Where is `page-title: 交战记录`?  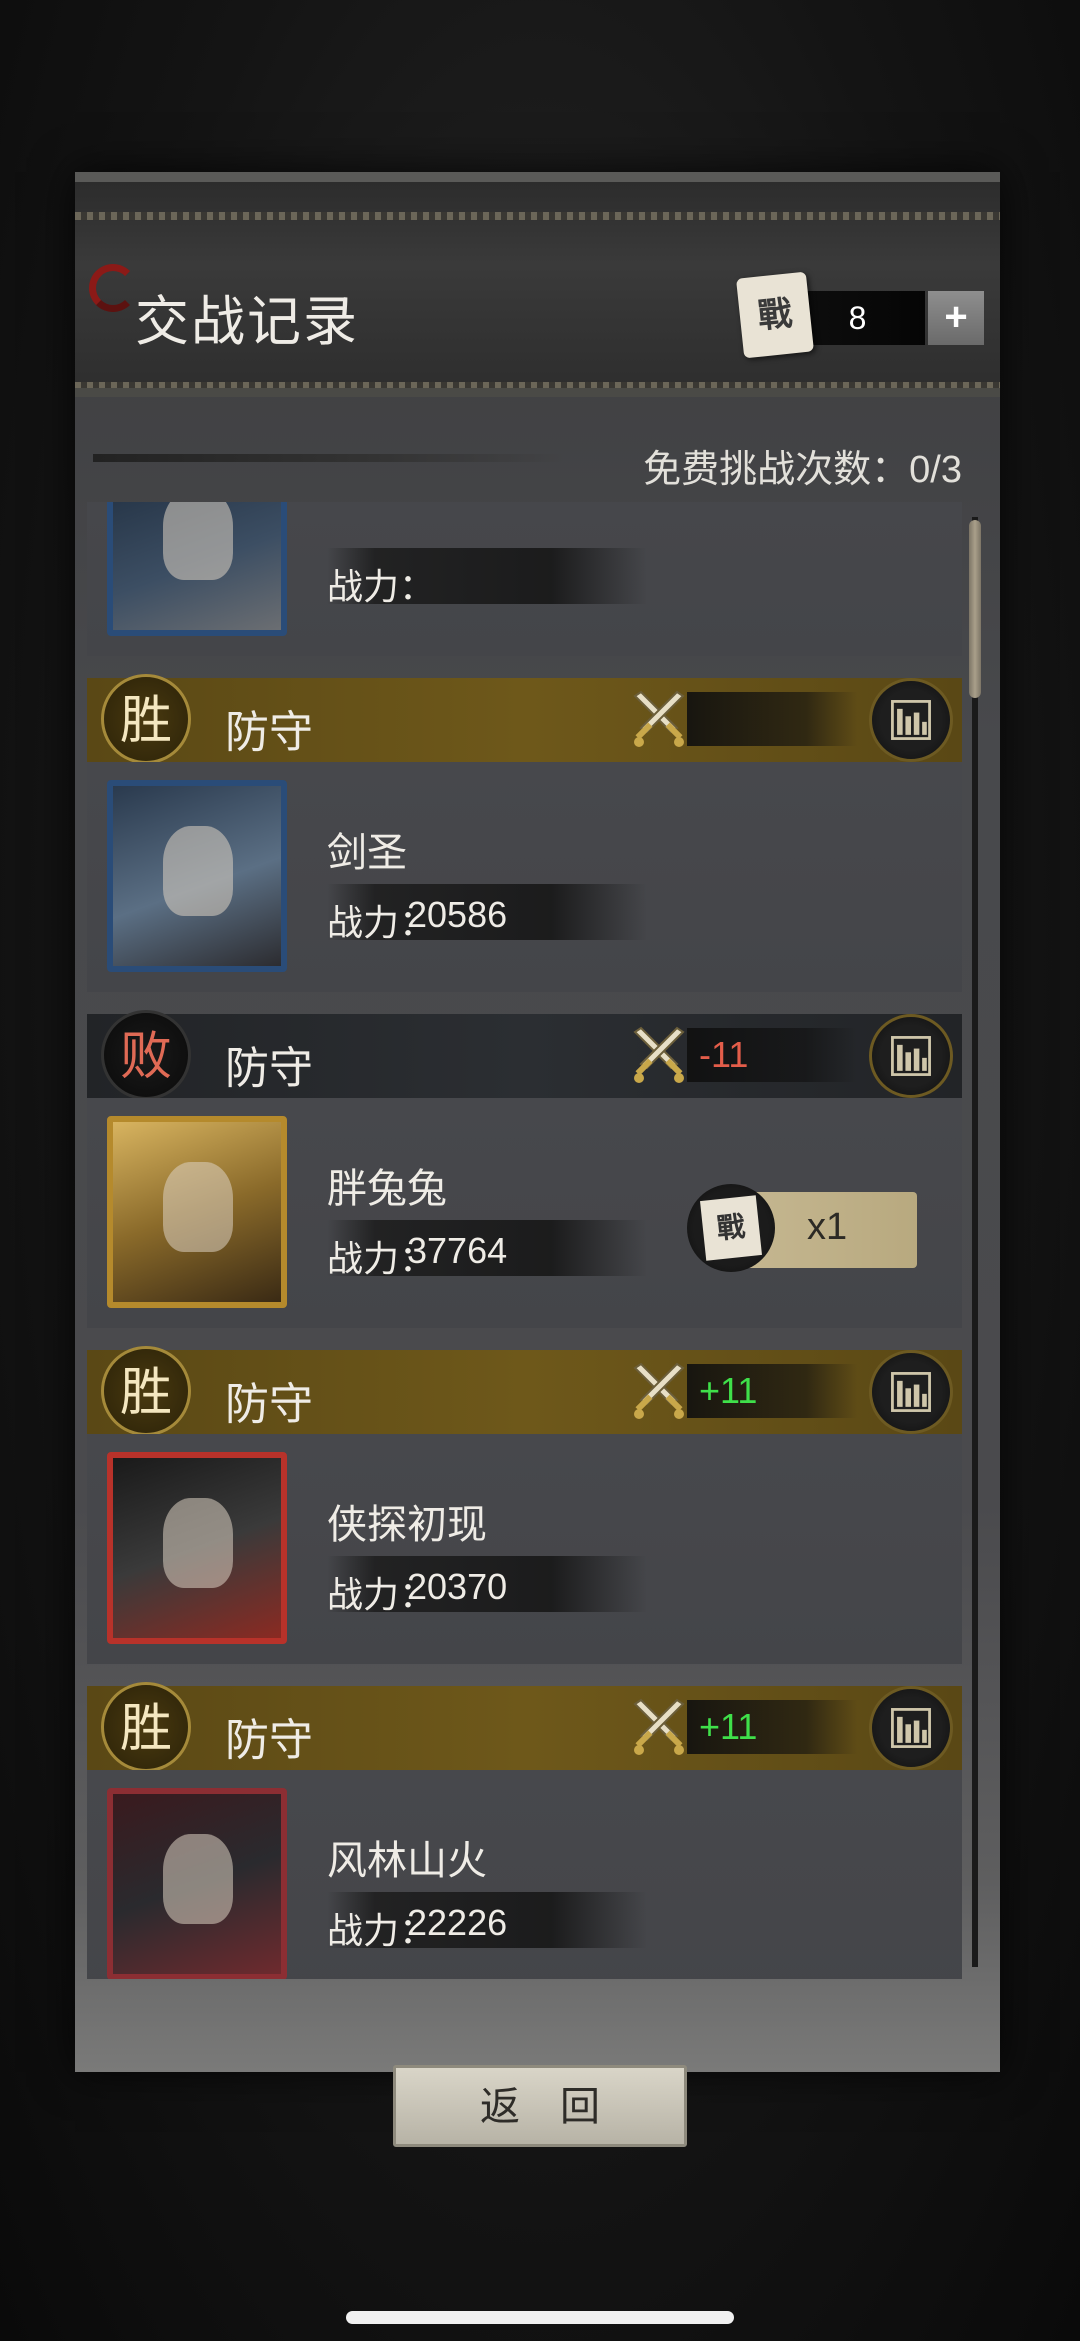
page-title: 交战记录 is located at coordinates (247, 322).